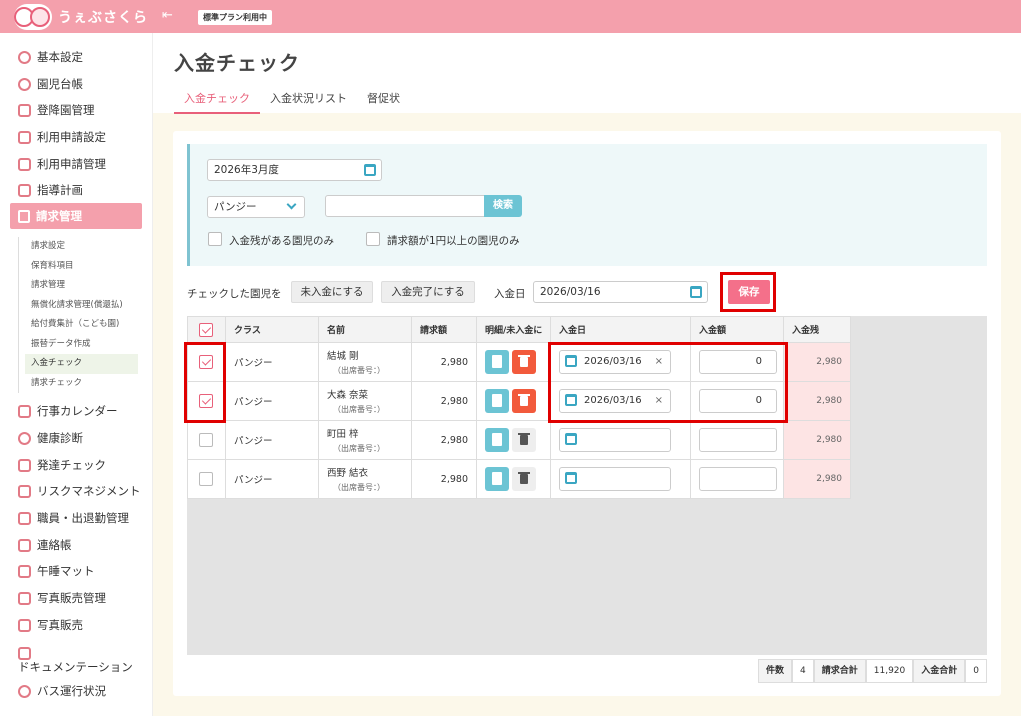 Image resolution: width=1021 pixels, height=716 pixels. What do you see at coordinates (889, 671) in the screenshot?
I see `billed-total-value: 11,920` at bounding box center [889, 671].